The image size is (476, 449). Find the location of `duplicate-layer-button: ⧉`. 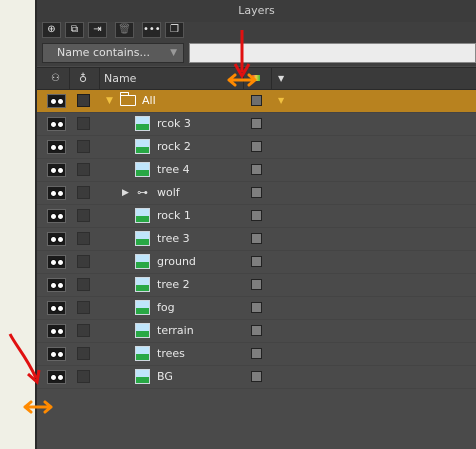

duplicate-layer-button: ⧉ is located at coordinates (74, 30).